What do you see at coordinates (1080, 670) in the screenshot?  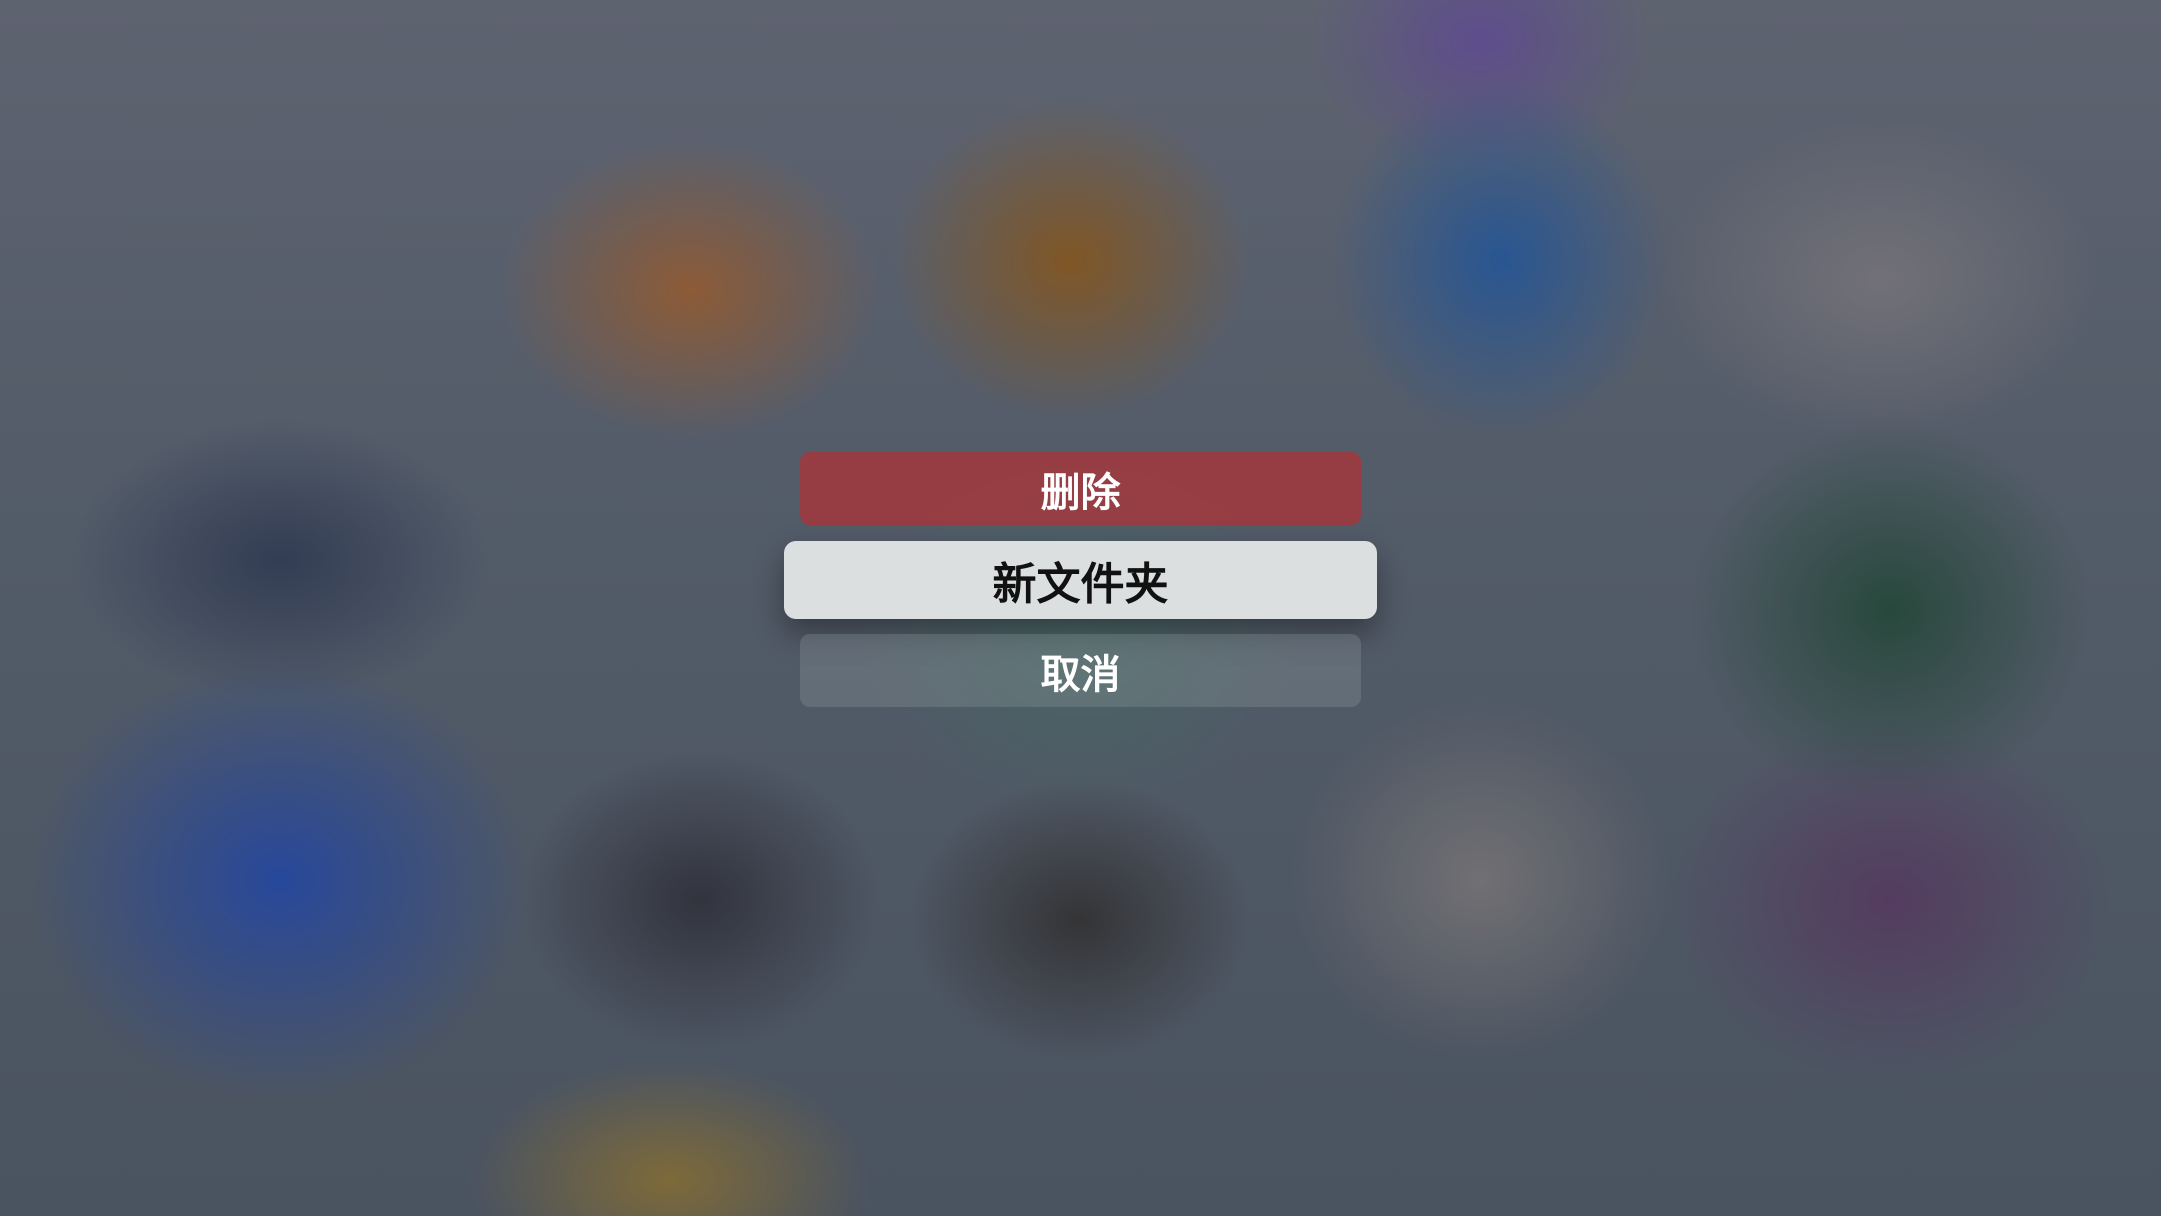 I see `cancel-button: 取消` at bounding box center [1080, 670].